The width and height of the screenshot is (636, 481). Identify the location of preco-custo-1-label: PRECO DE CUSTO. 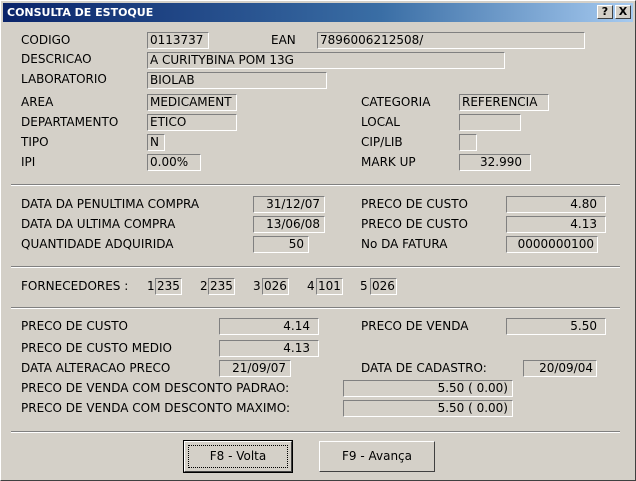
(414, 204).